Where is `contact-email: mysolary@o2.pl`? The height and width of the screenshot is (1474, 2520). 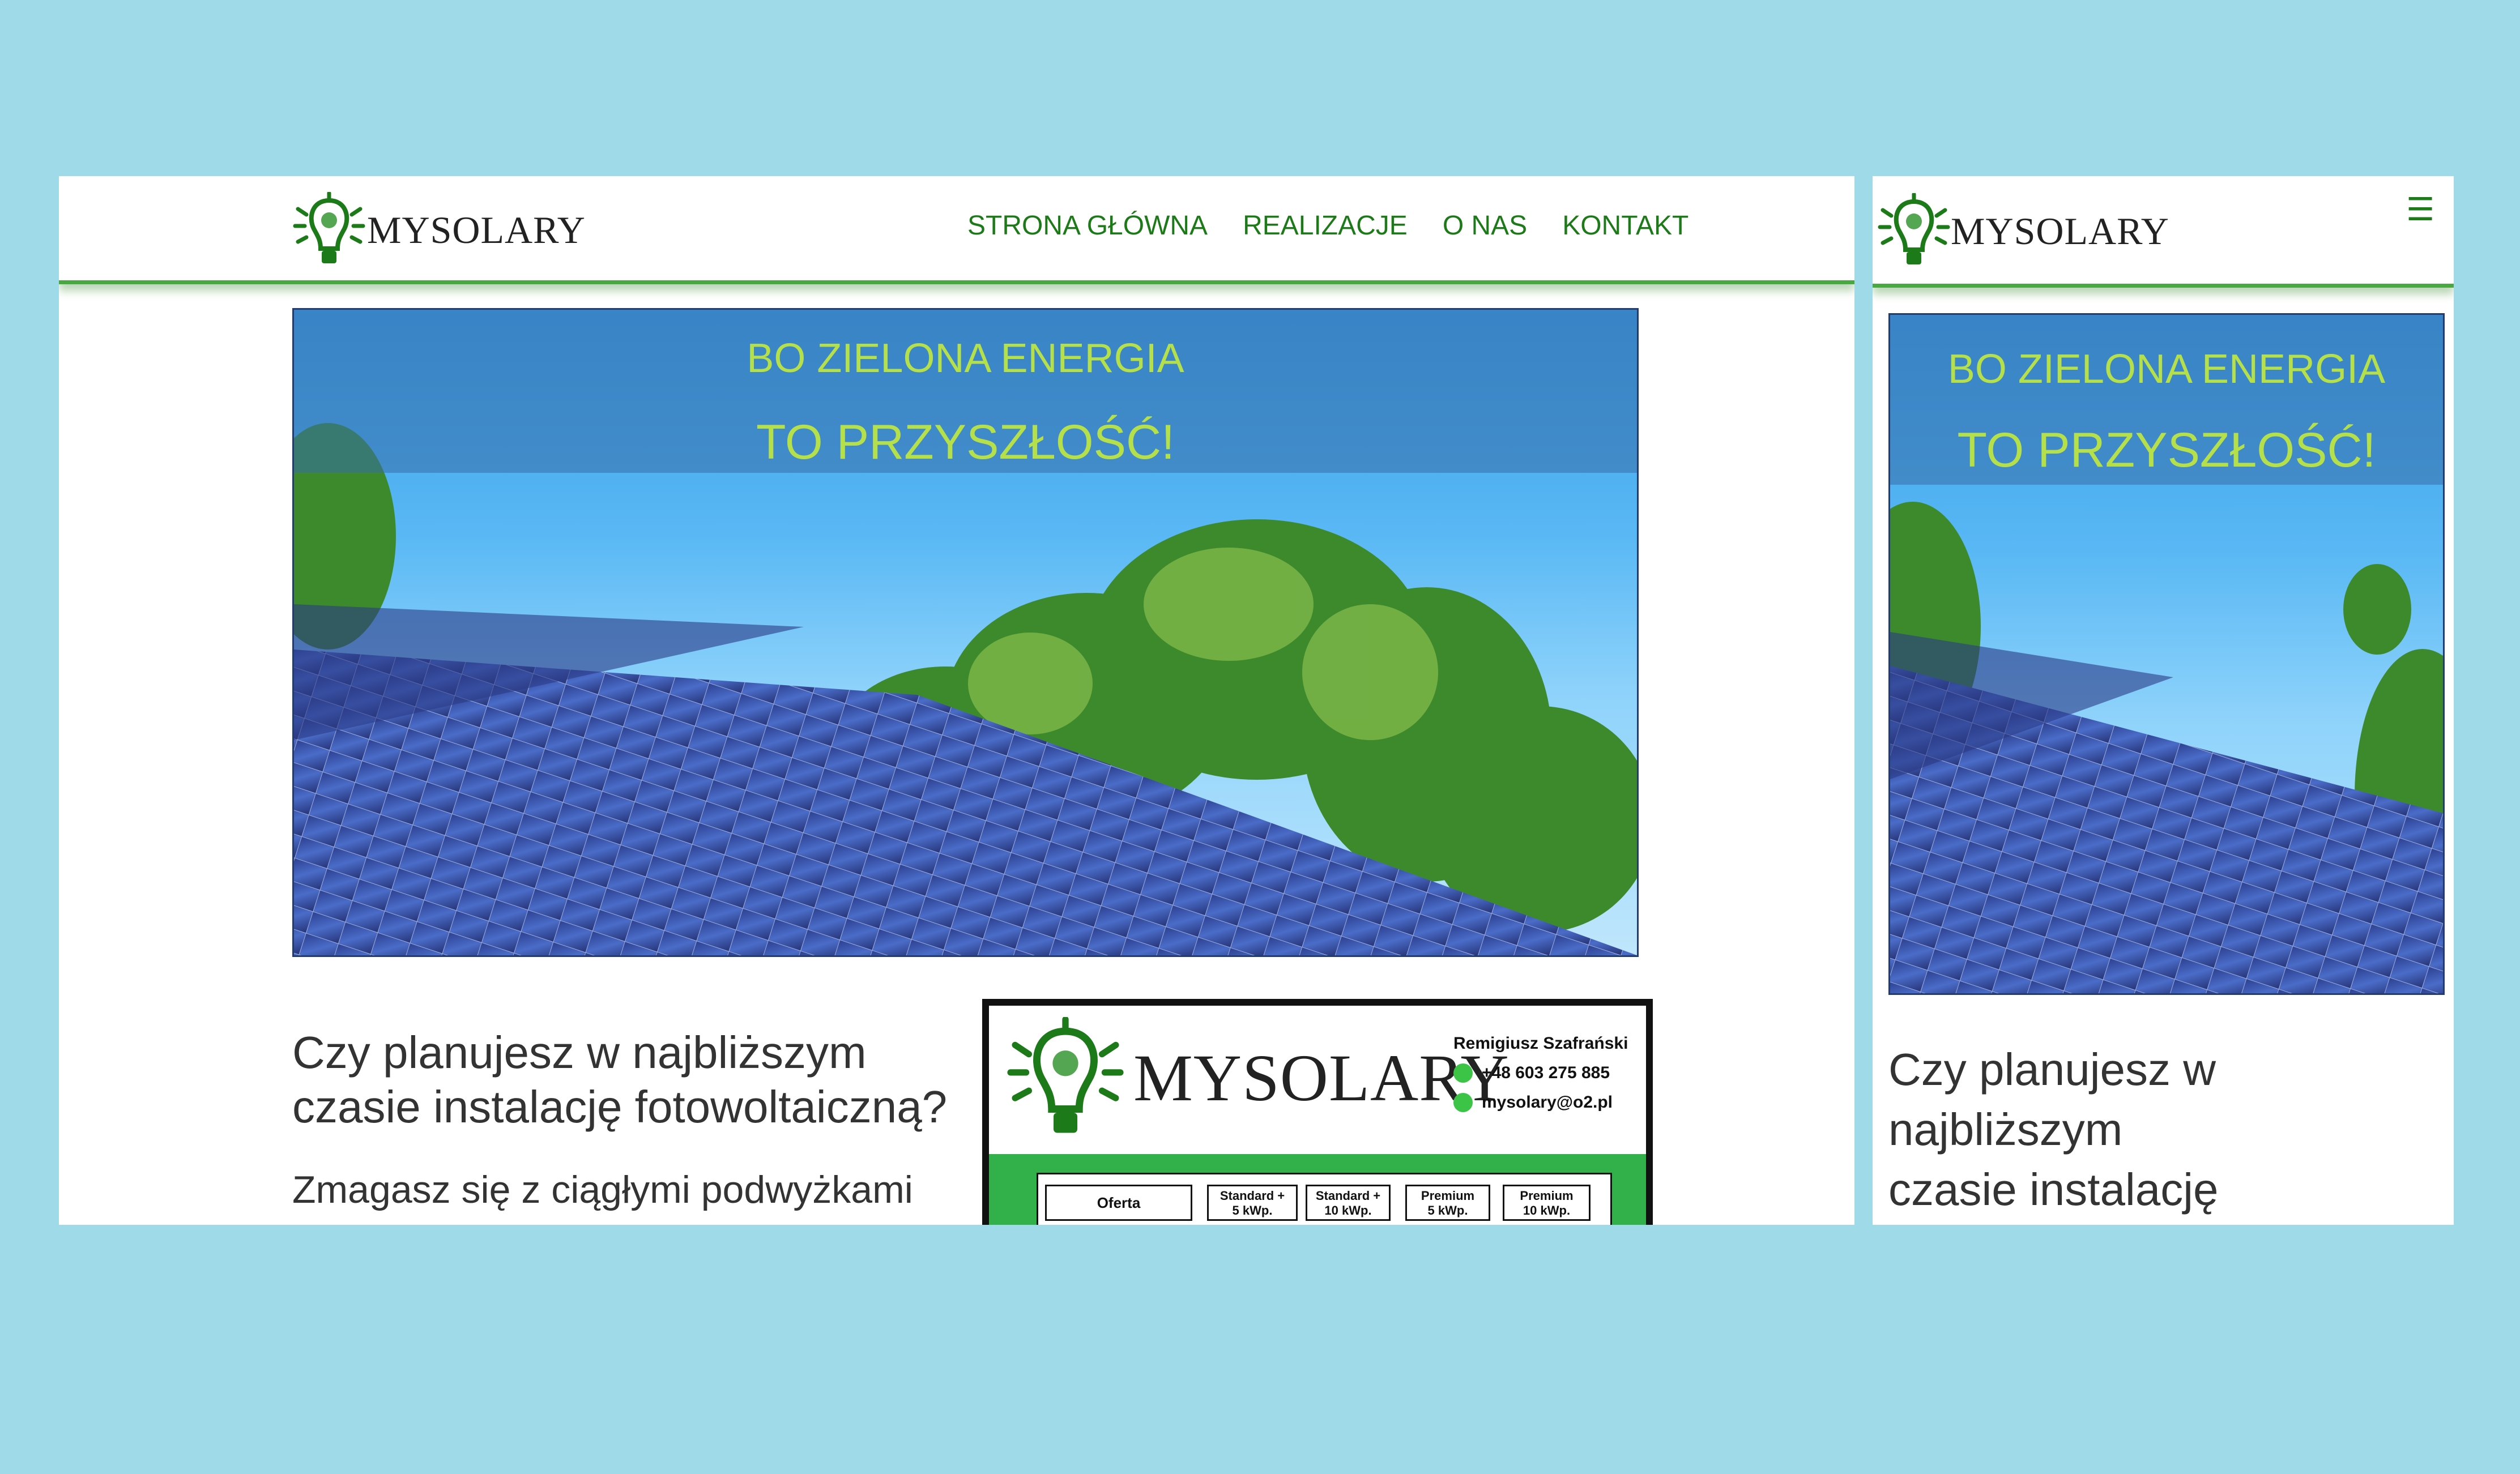 contact-email: mysolary@o2.pl is located at coordinates (1540, 1102).